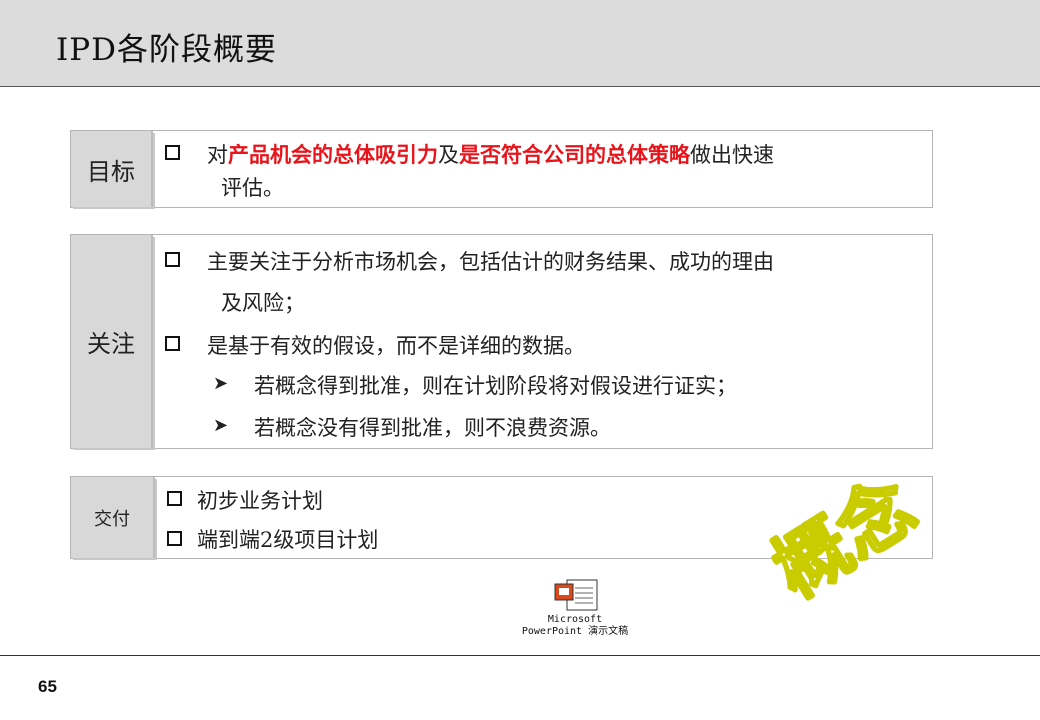  I want to click on page-number: 65, so click(47, 686).